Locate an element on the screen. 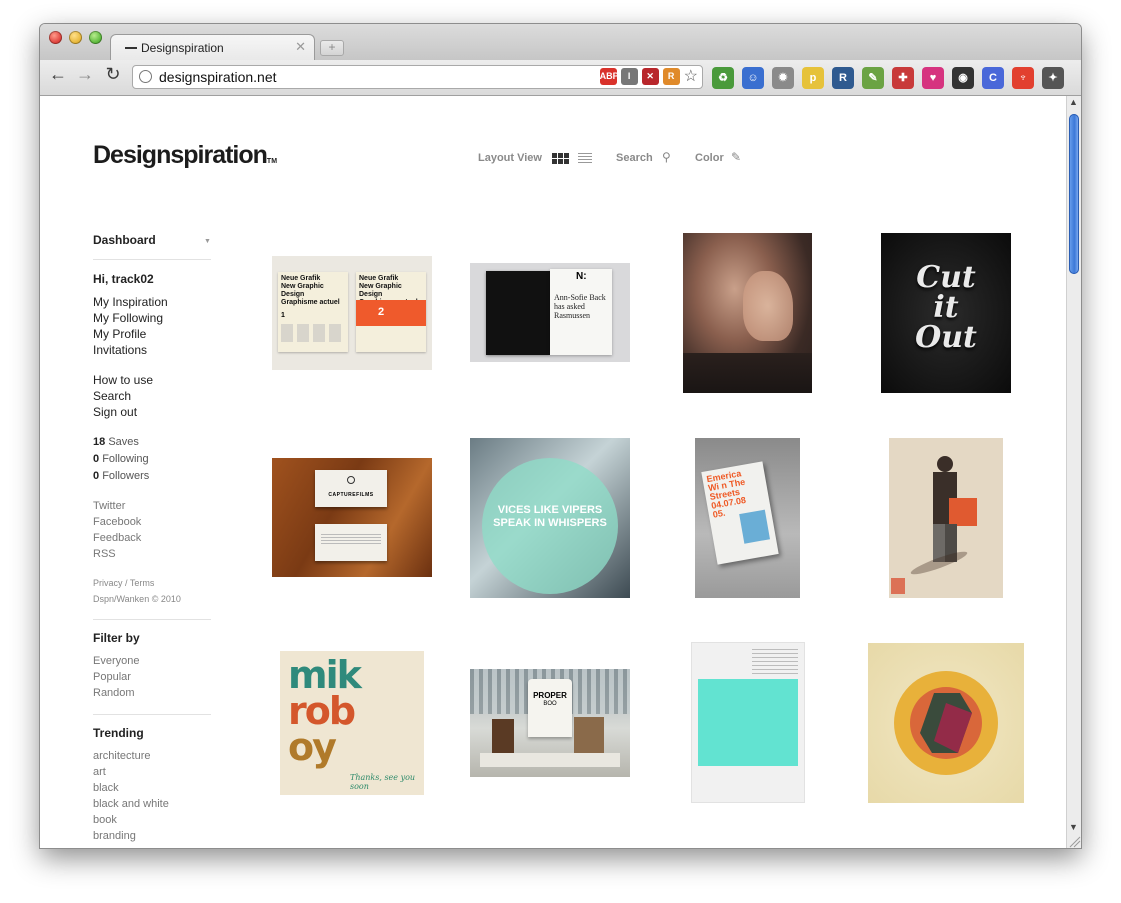 The image size is (1121, 903). sidebar-link-my-inspiration: My Inspiration is located at coordinates (130, 302).